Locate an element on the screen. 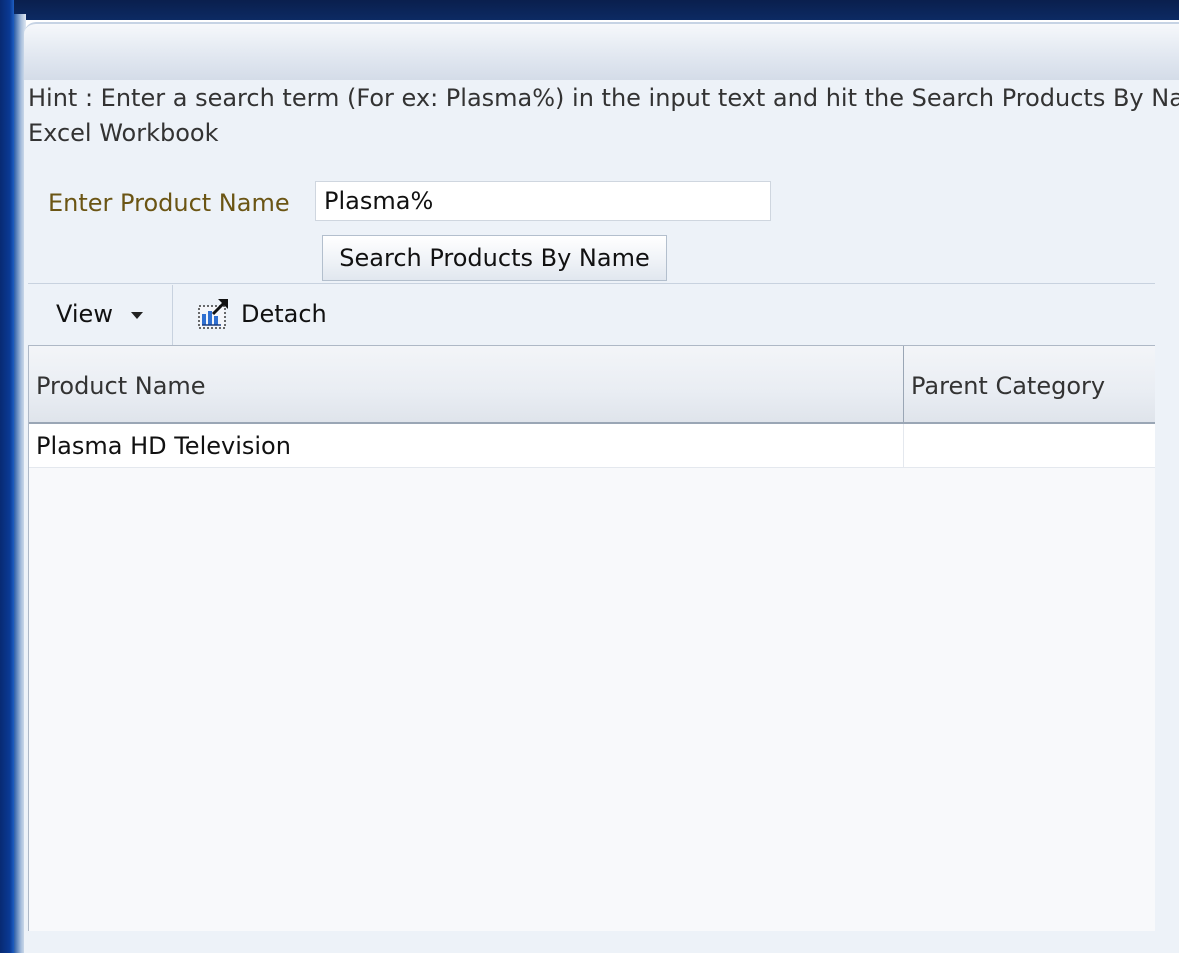 The height and width of the screenshot is (953, 1179). product-name-label: Enter Product Name is located at coordinates (169, 203).